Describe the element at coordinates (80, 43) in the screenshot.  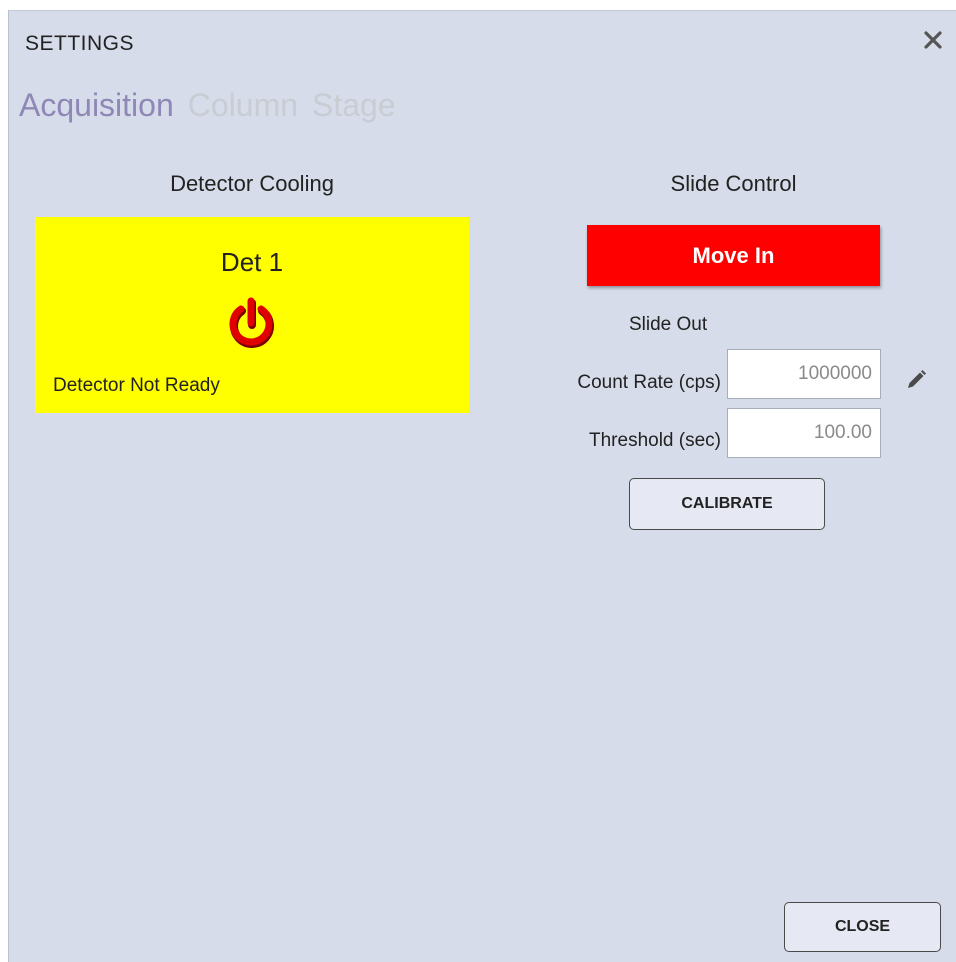
I see `dialog-title: SETTINGS` at that location.